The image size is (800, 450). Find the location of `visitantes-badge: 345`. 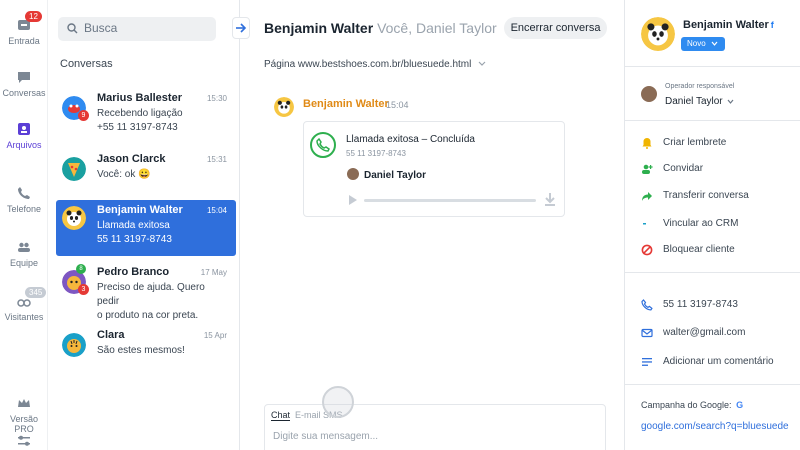

visitantes-badge: 345 is located at coordinates (36, 292).